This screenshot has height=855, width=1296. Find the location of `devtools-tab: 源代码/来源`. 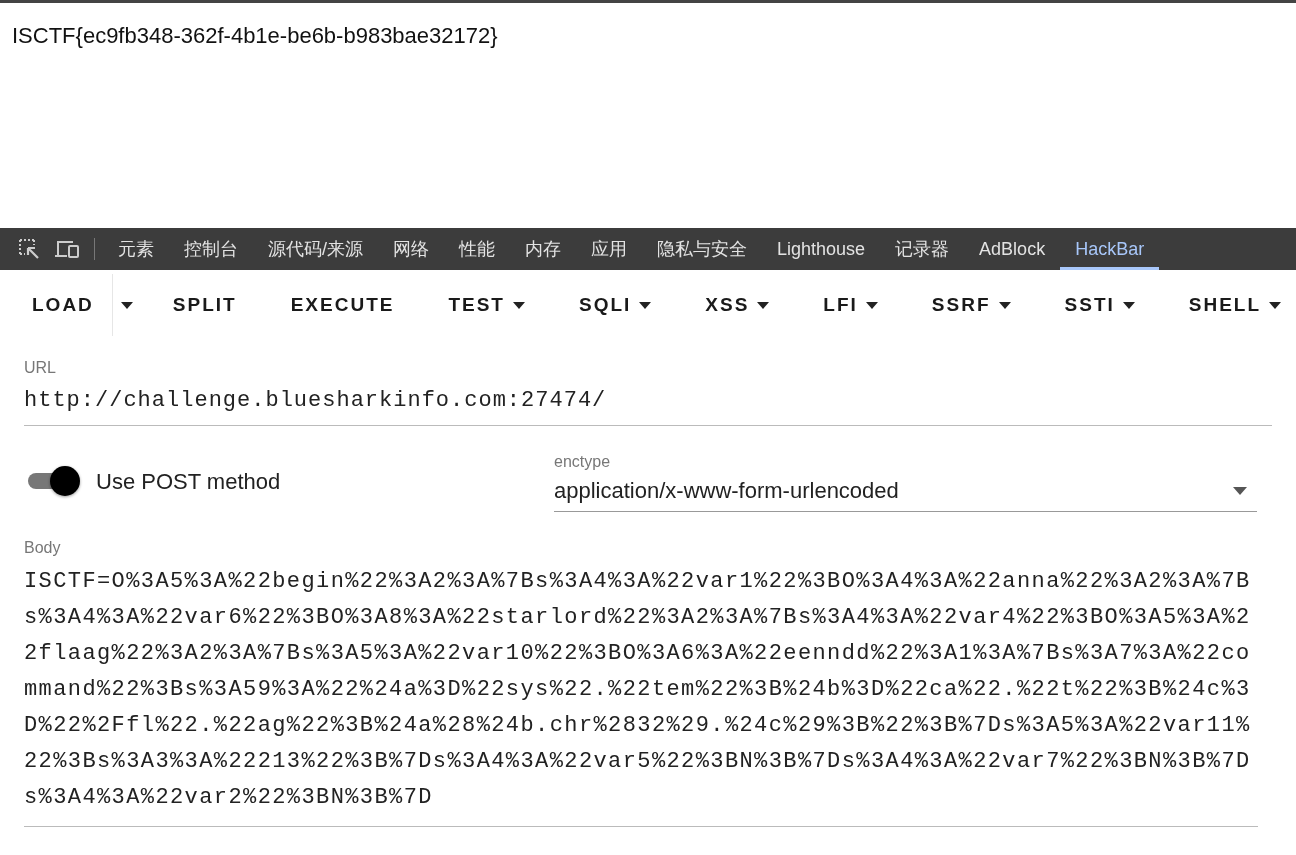

devtools-tab: 源代码/来源 is located at coordinates (315, 249).